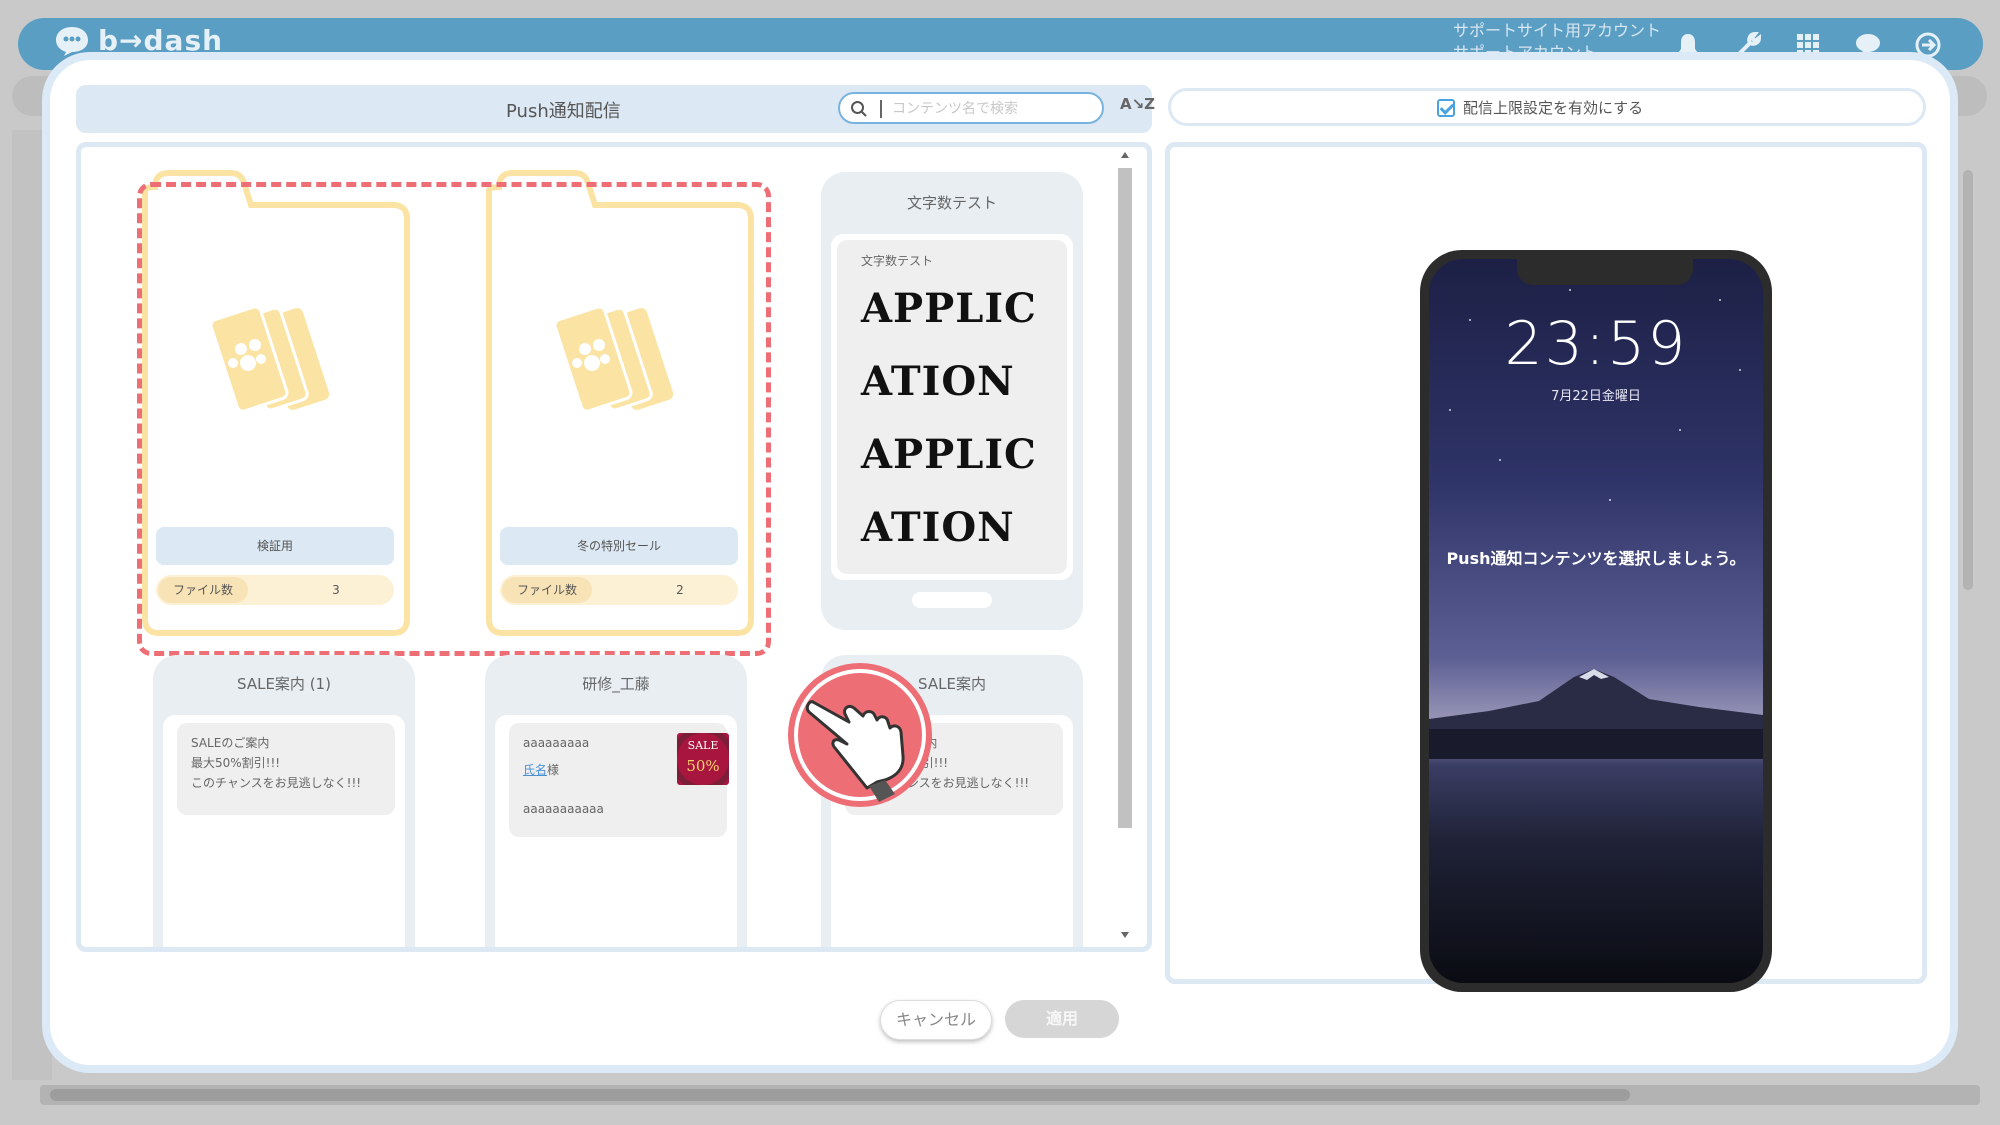  What do you see at coordinates (951, 203) in the screenshot?
I see `card-title: 文字数テスト` at bounding box center [951, 203].